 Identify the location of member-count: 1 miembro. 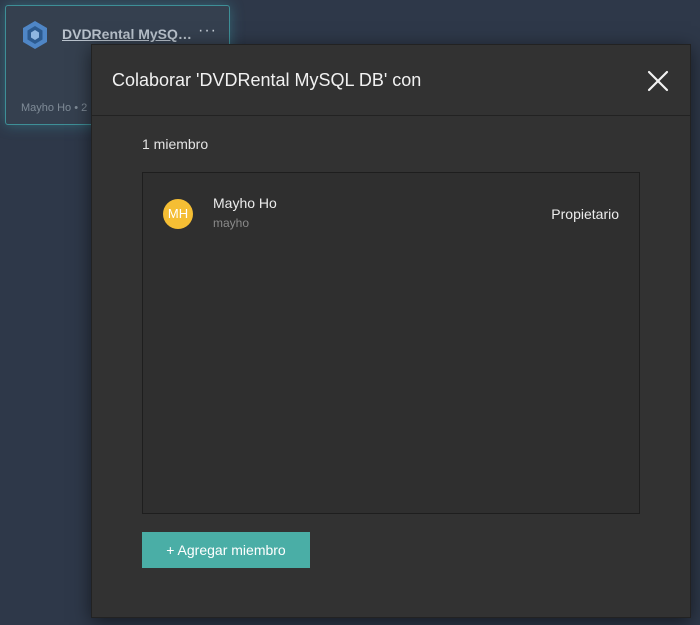
(175, 144).